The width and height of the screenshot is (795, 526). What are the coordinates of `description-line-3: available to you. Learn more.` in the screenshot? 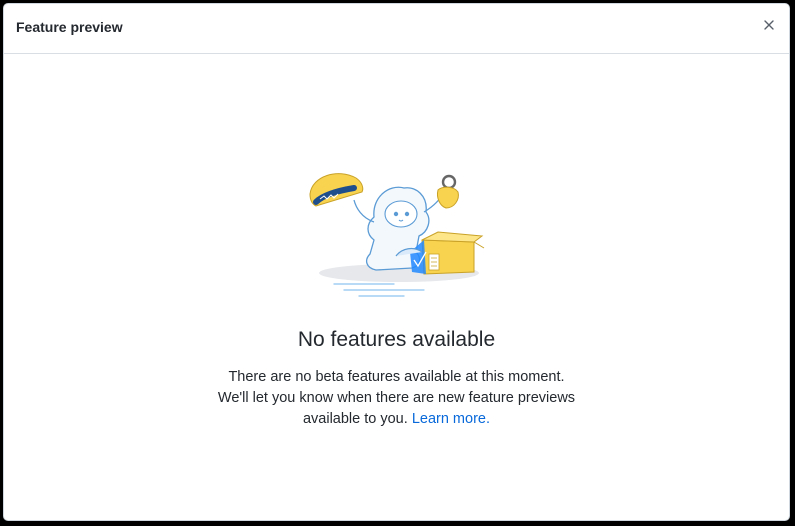 It's located at (396, 419).